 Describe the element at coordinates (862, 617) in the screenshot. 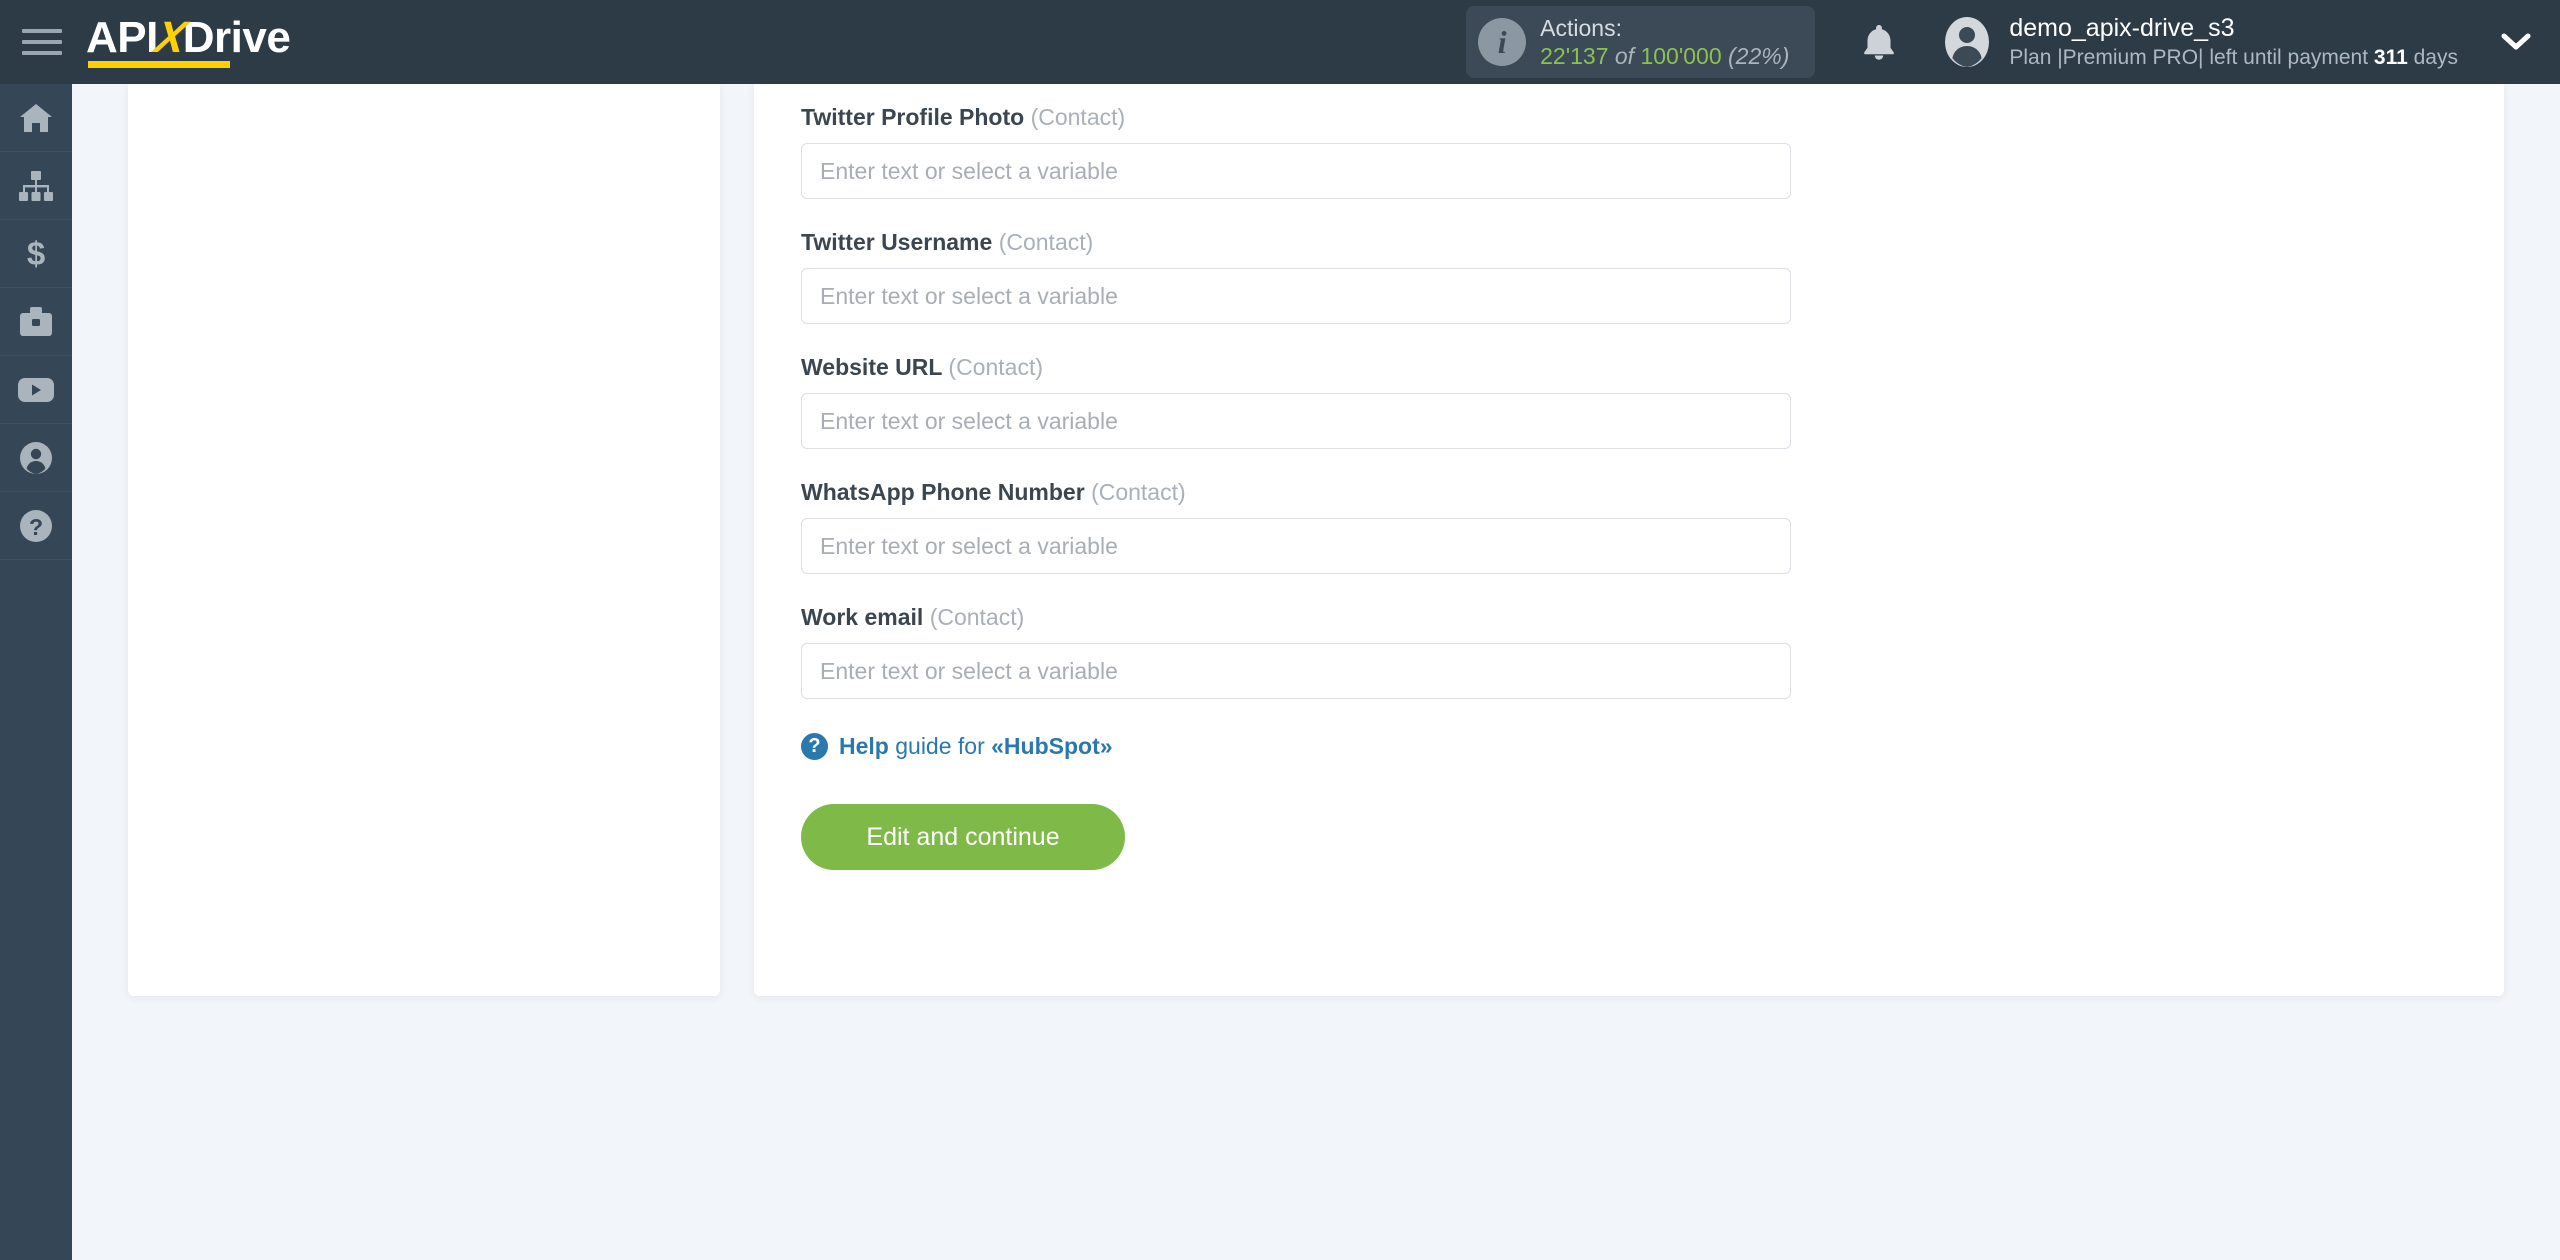

I see `field-label-text: Work email` at that location.